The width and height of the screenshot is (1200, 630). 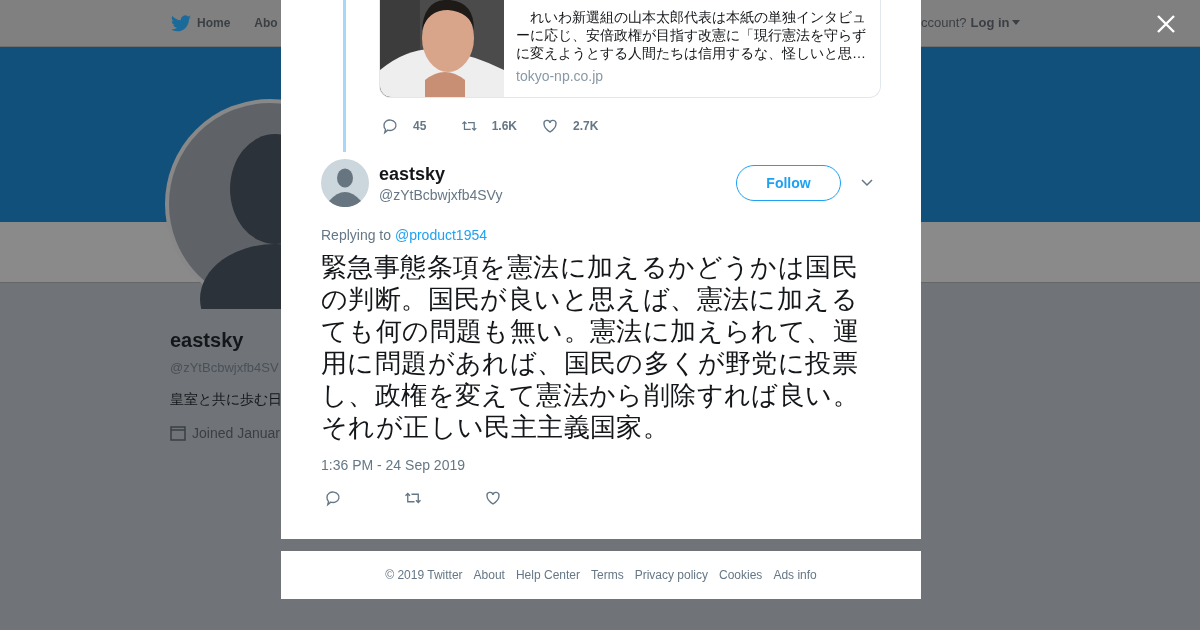 I want to click on account-prompt: ccount?, so click(x=944, y=22).